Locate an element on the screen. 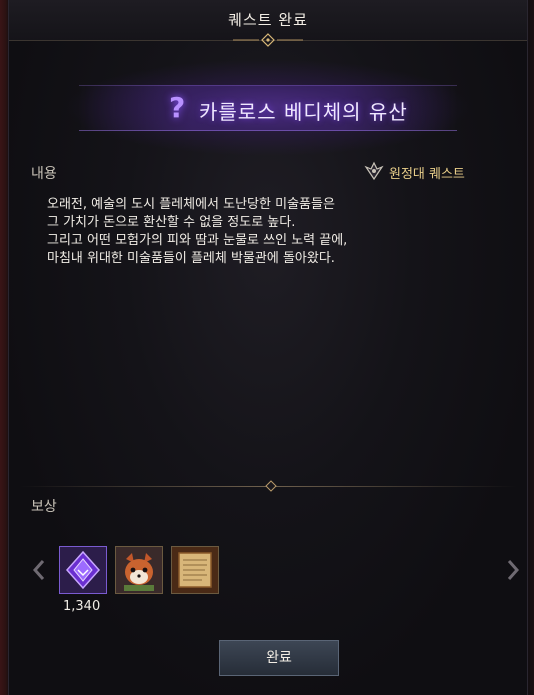 The image size is (534, 695). description-line: 그리고 어떤 모험가의 피와 땀과 눈물로 쓰인 노력 끝에, is located at coordinates (197, 240).